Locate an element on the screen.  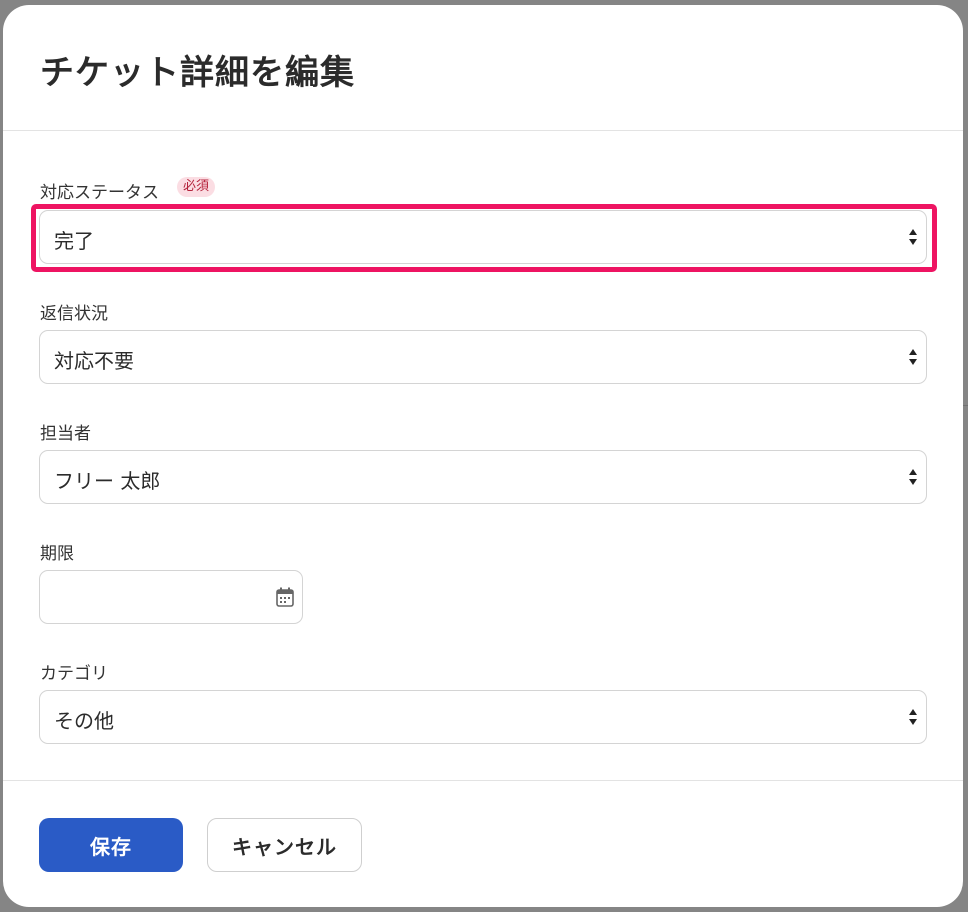
assignee-select: フリー 太郎 is located at coordinates (483, 477).